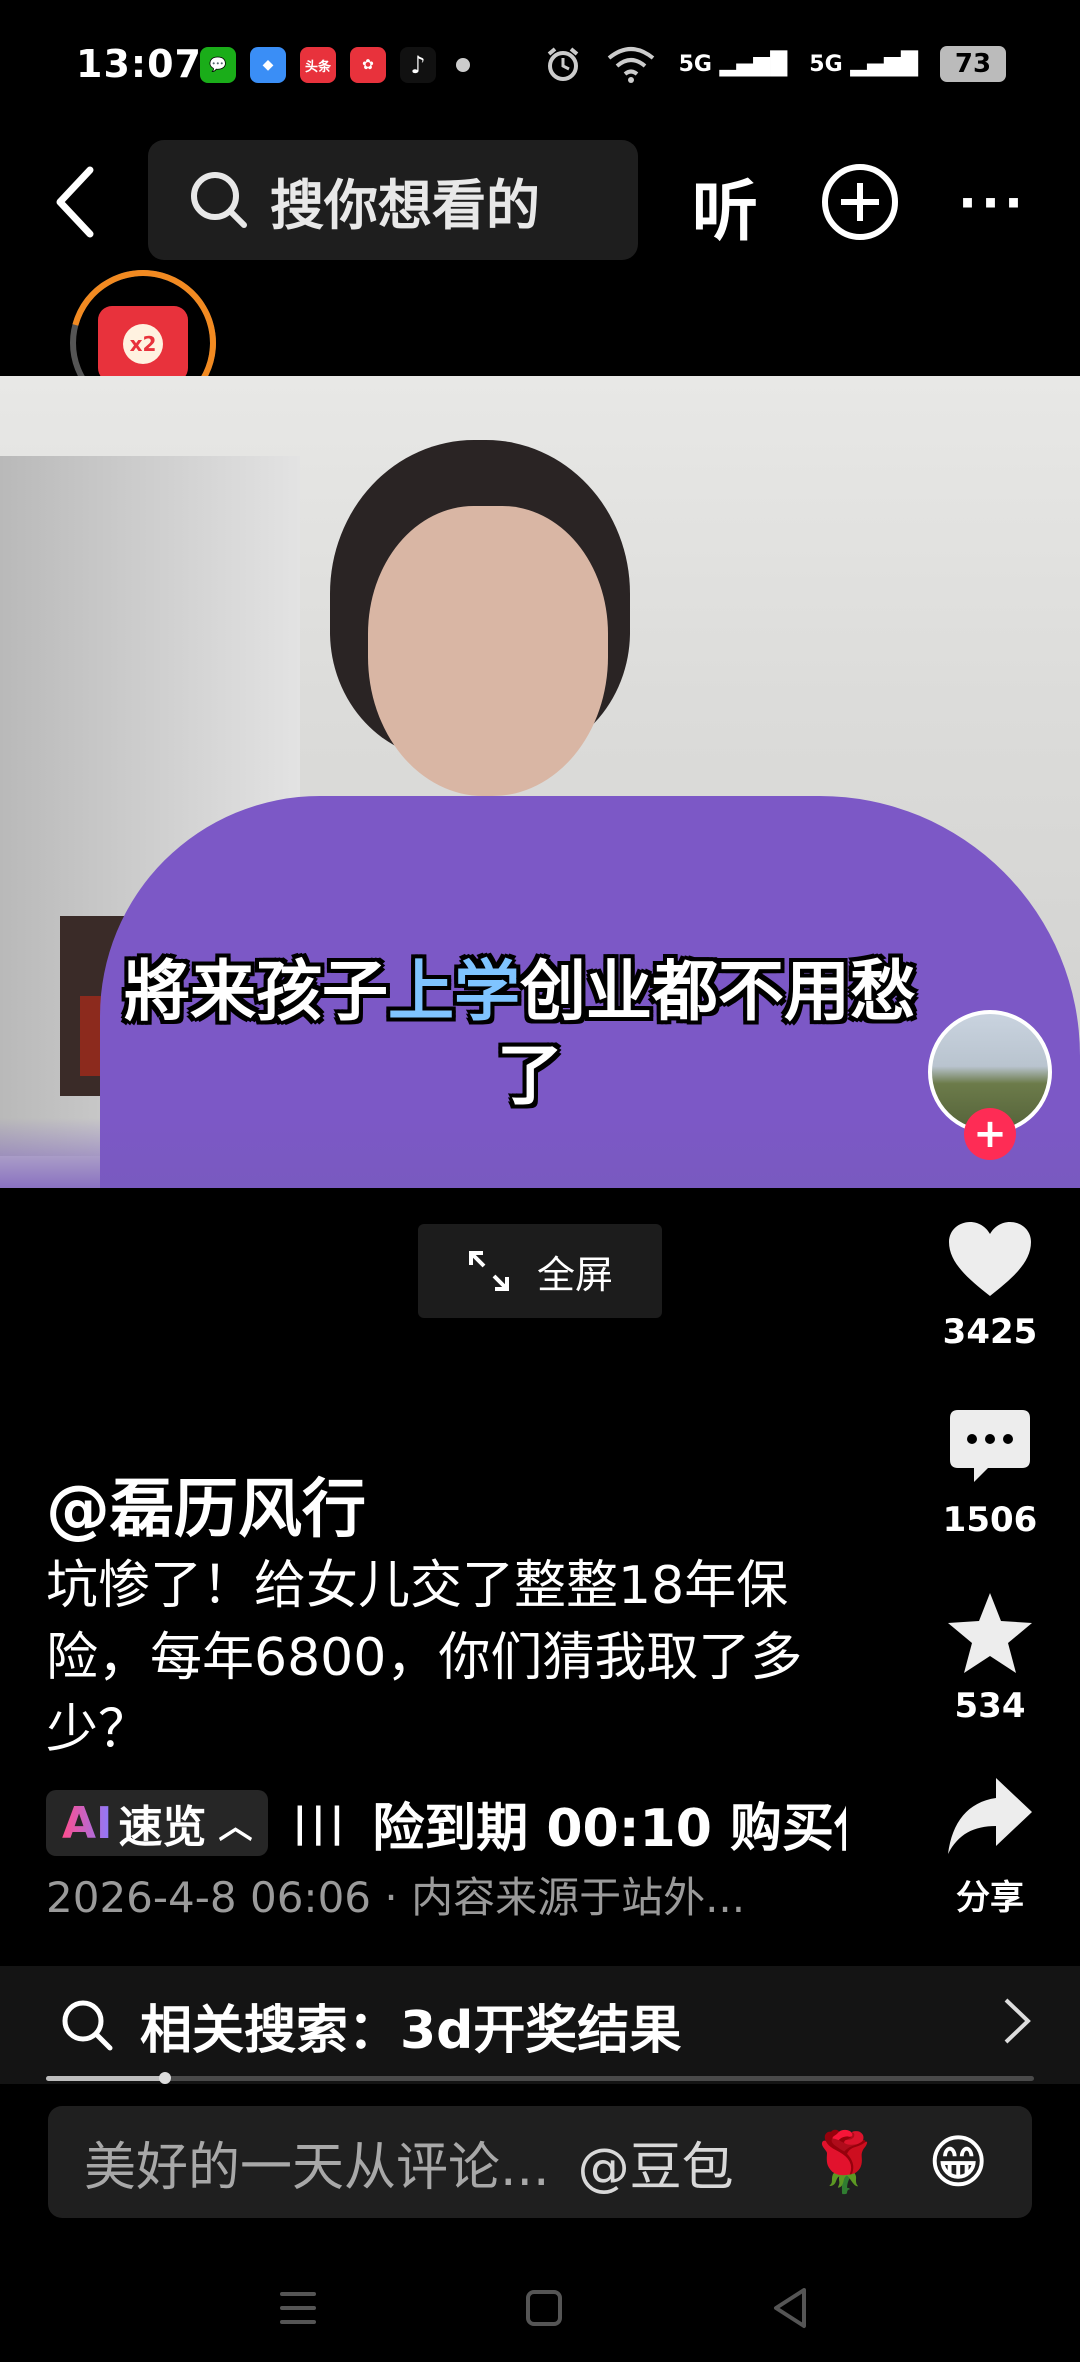 Image resolution: width=1080 pixels, height=2362 pixels. Describe the element at coordinates (540, 65) in the screenshot. I see `status-bar: 13:07 💬 ◆ 头条 ✿ ♪ 5G ▂▄▆█ 5G ▂▄▆█ 73` at that location.